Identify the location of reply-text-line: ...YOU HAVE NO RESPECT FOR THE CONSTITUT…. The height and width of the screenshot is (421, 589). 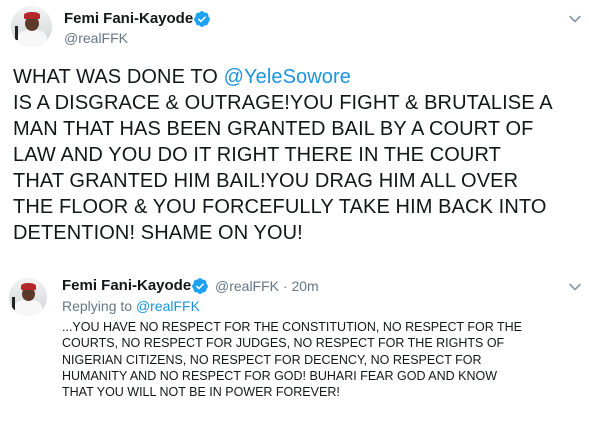
(292, 327).